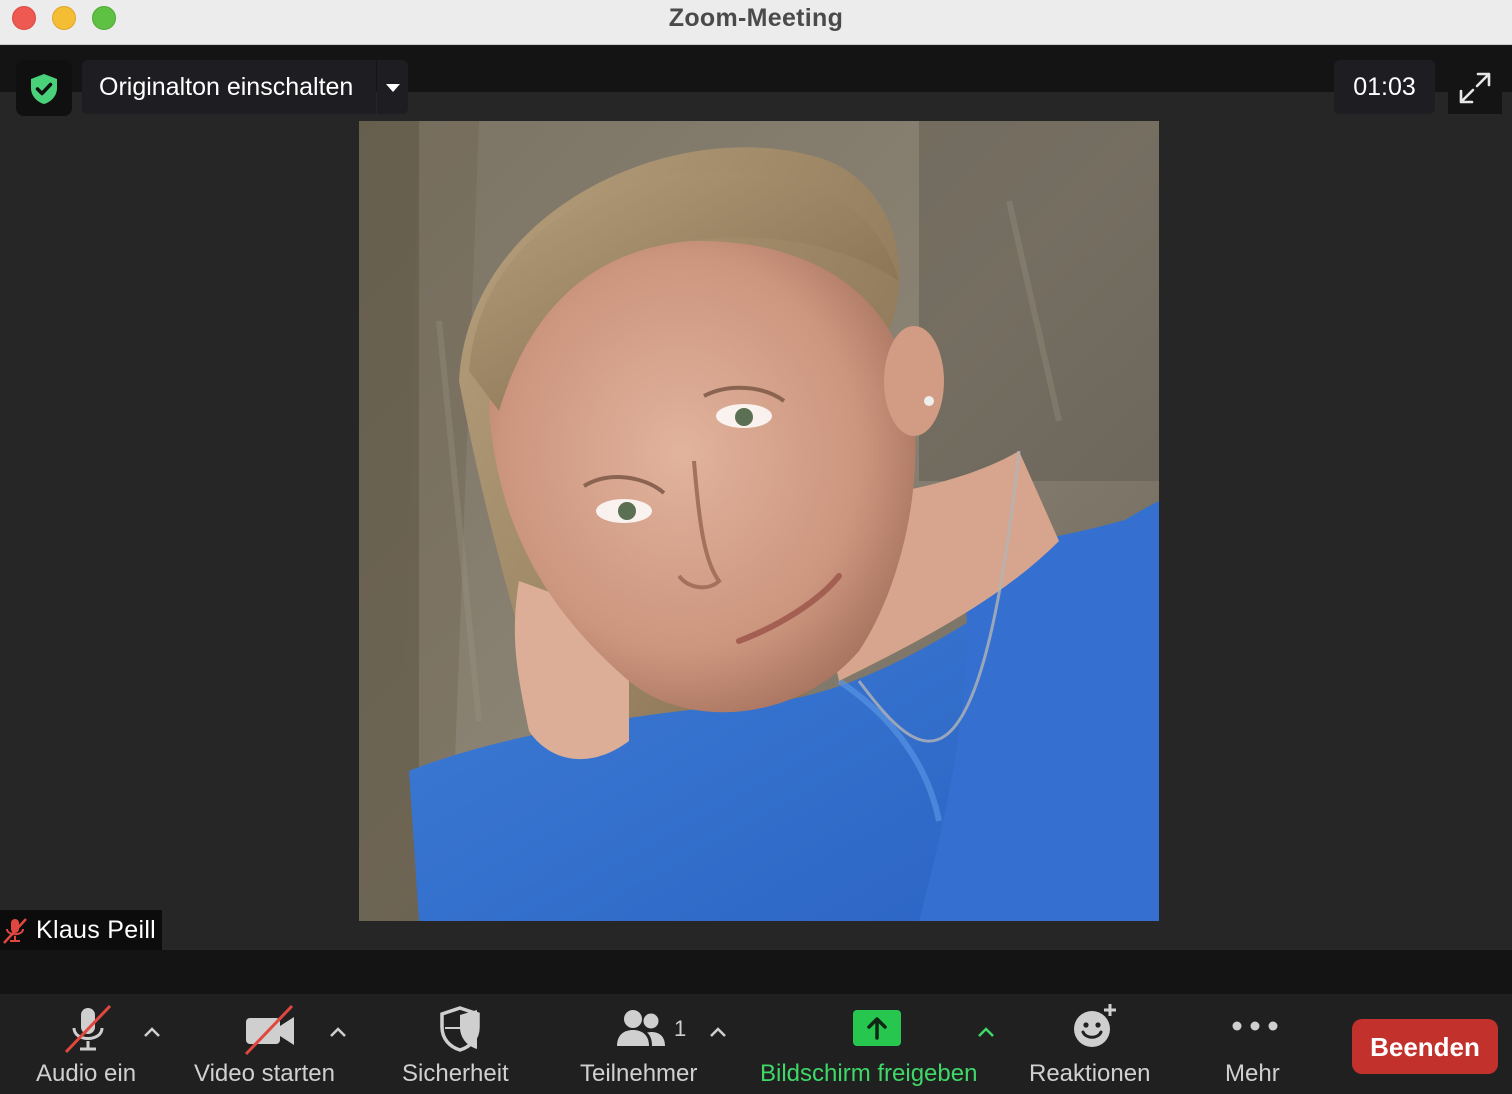 This screenshot has height=1094, width=1512. I want to click on end-meeting-button: Beenden, so click(1425, 1046).